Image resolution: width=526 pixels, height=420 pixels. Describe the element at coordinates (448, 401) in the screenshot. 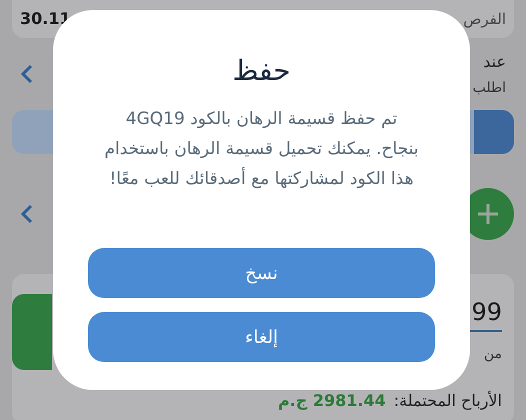

I see `potential-label: الأرباح المحتملة:` at that location.